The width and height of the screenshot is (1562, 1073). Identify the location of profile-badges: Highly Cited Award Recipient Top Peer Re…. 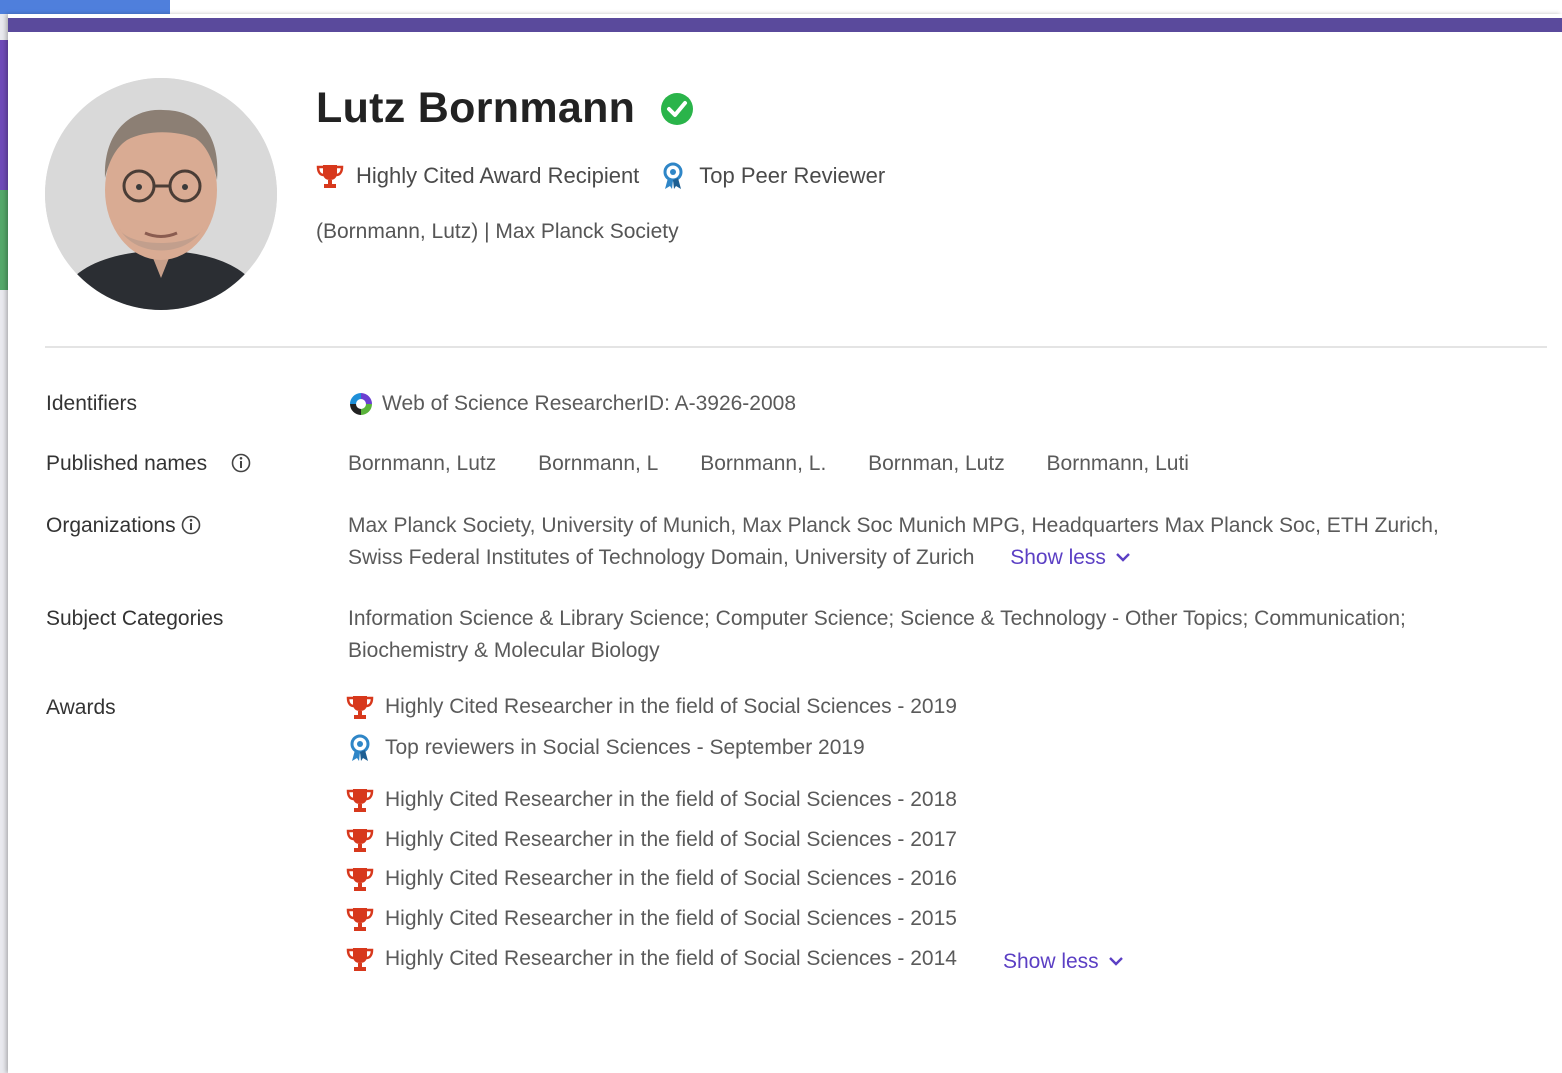
(600, 176).